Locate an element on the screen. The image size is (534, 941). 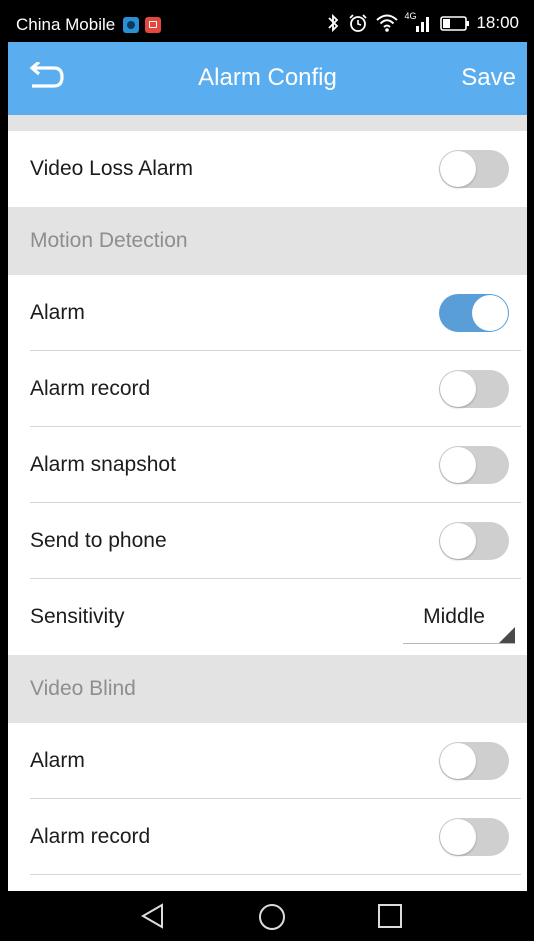
back-triangle-icon is located at coordinates (153, 916).